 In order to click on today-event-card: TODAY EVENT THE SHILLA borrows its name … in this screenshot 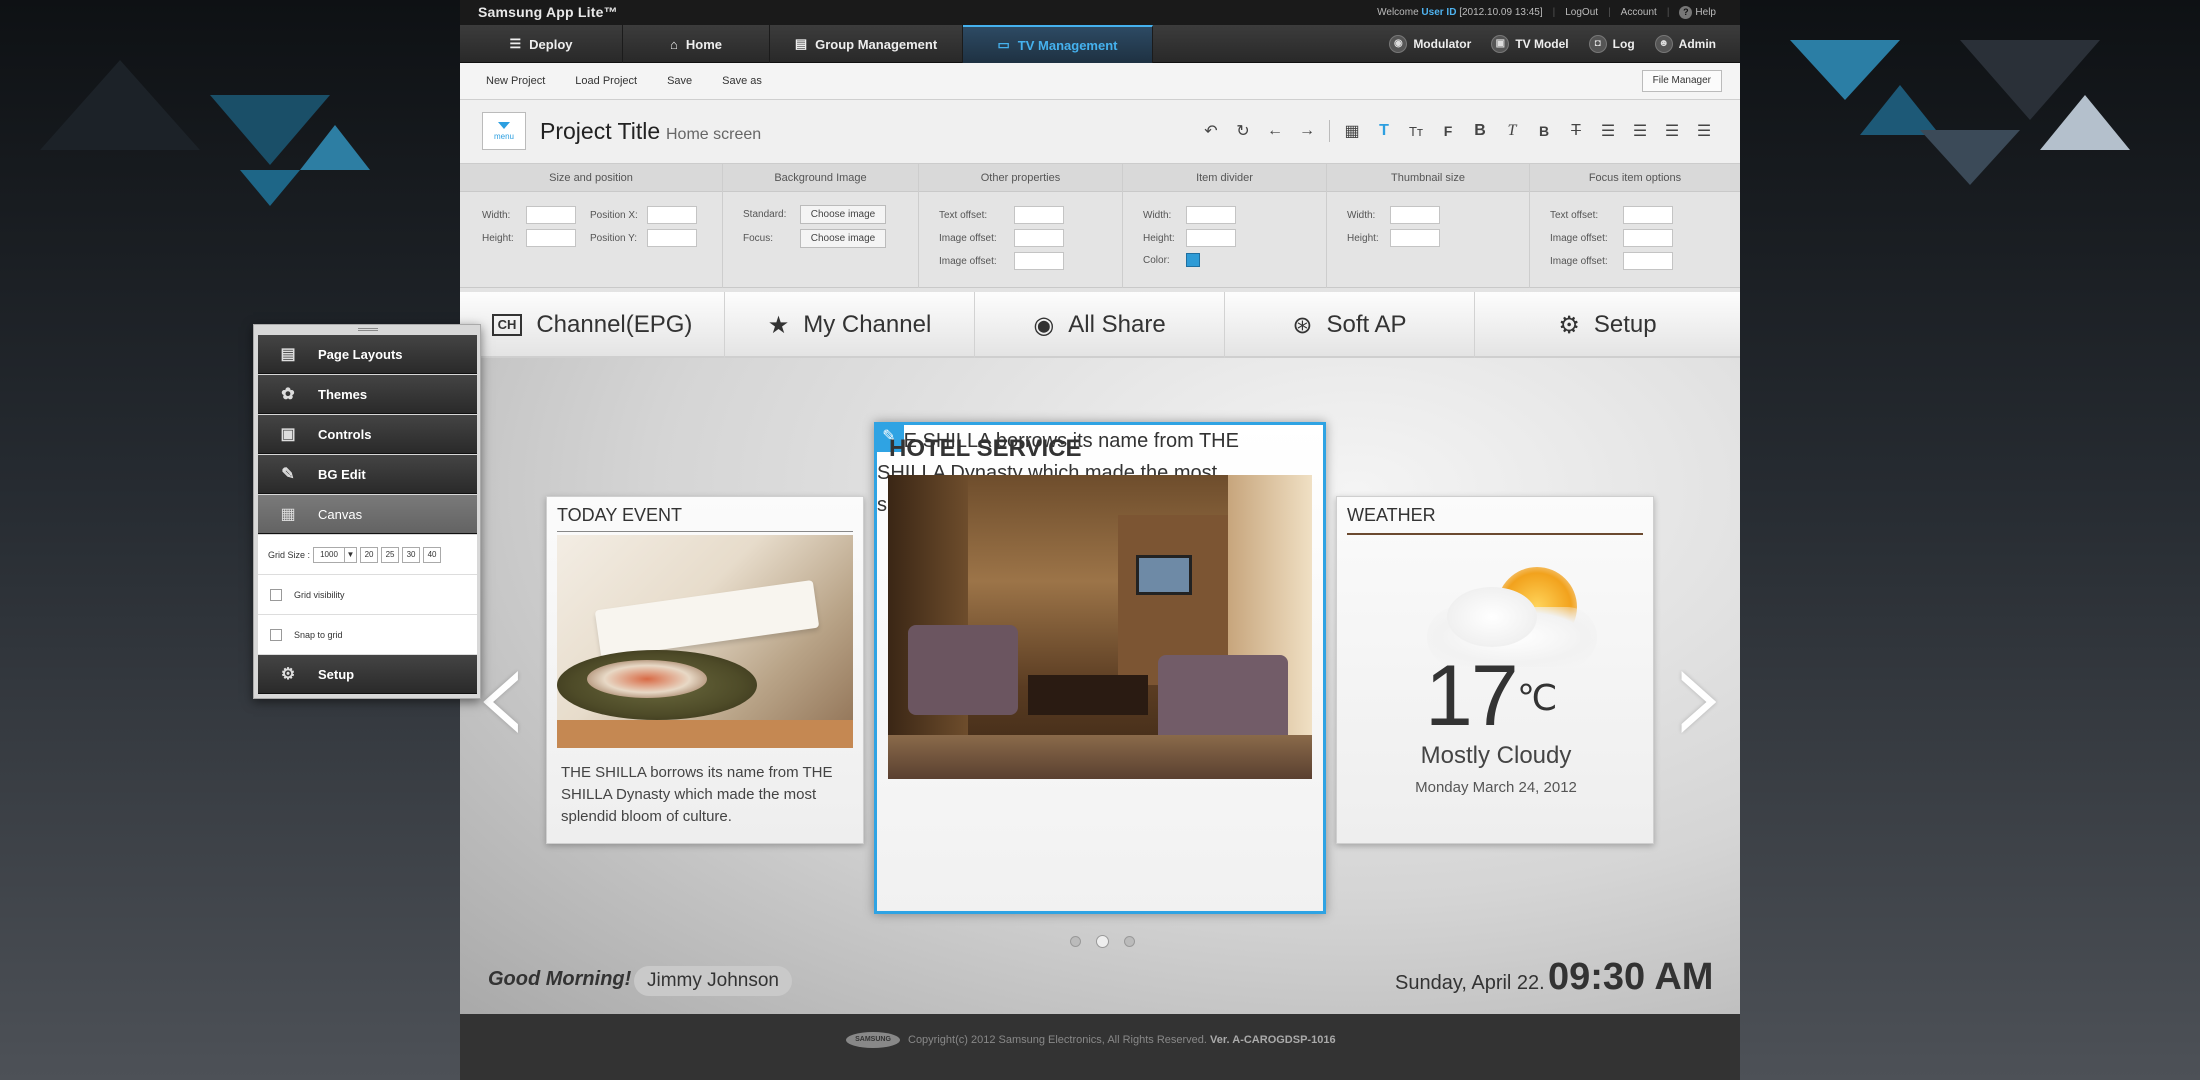, I will do `click(705, 670)`.